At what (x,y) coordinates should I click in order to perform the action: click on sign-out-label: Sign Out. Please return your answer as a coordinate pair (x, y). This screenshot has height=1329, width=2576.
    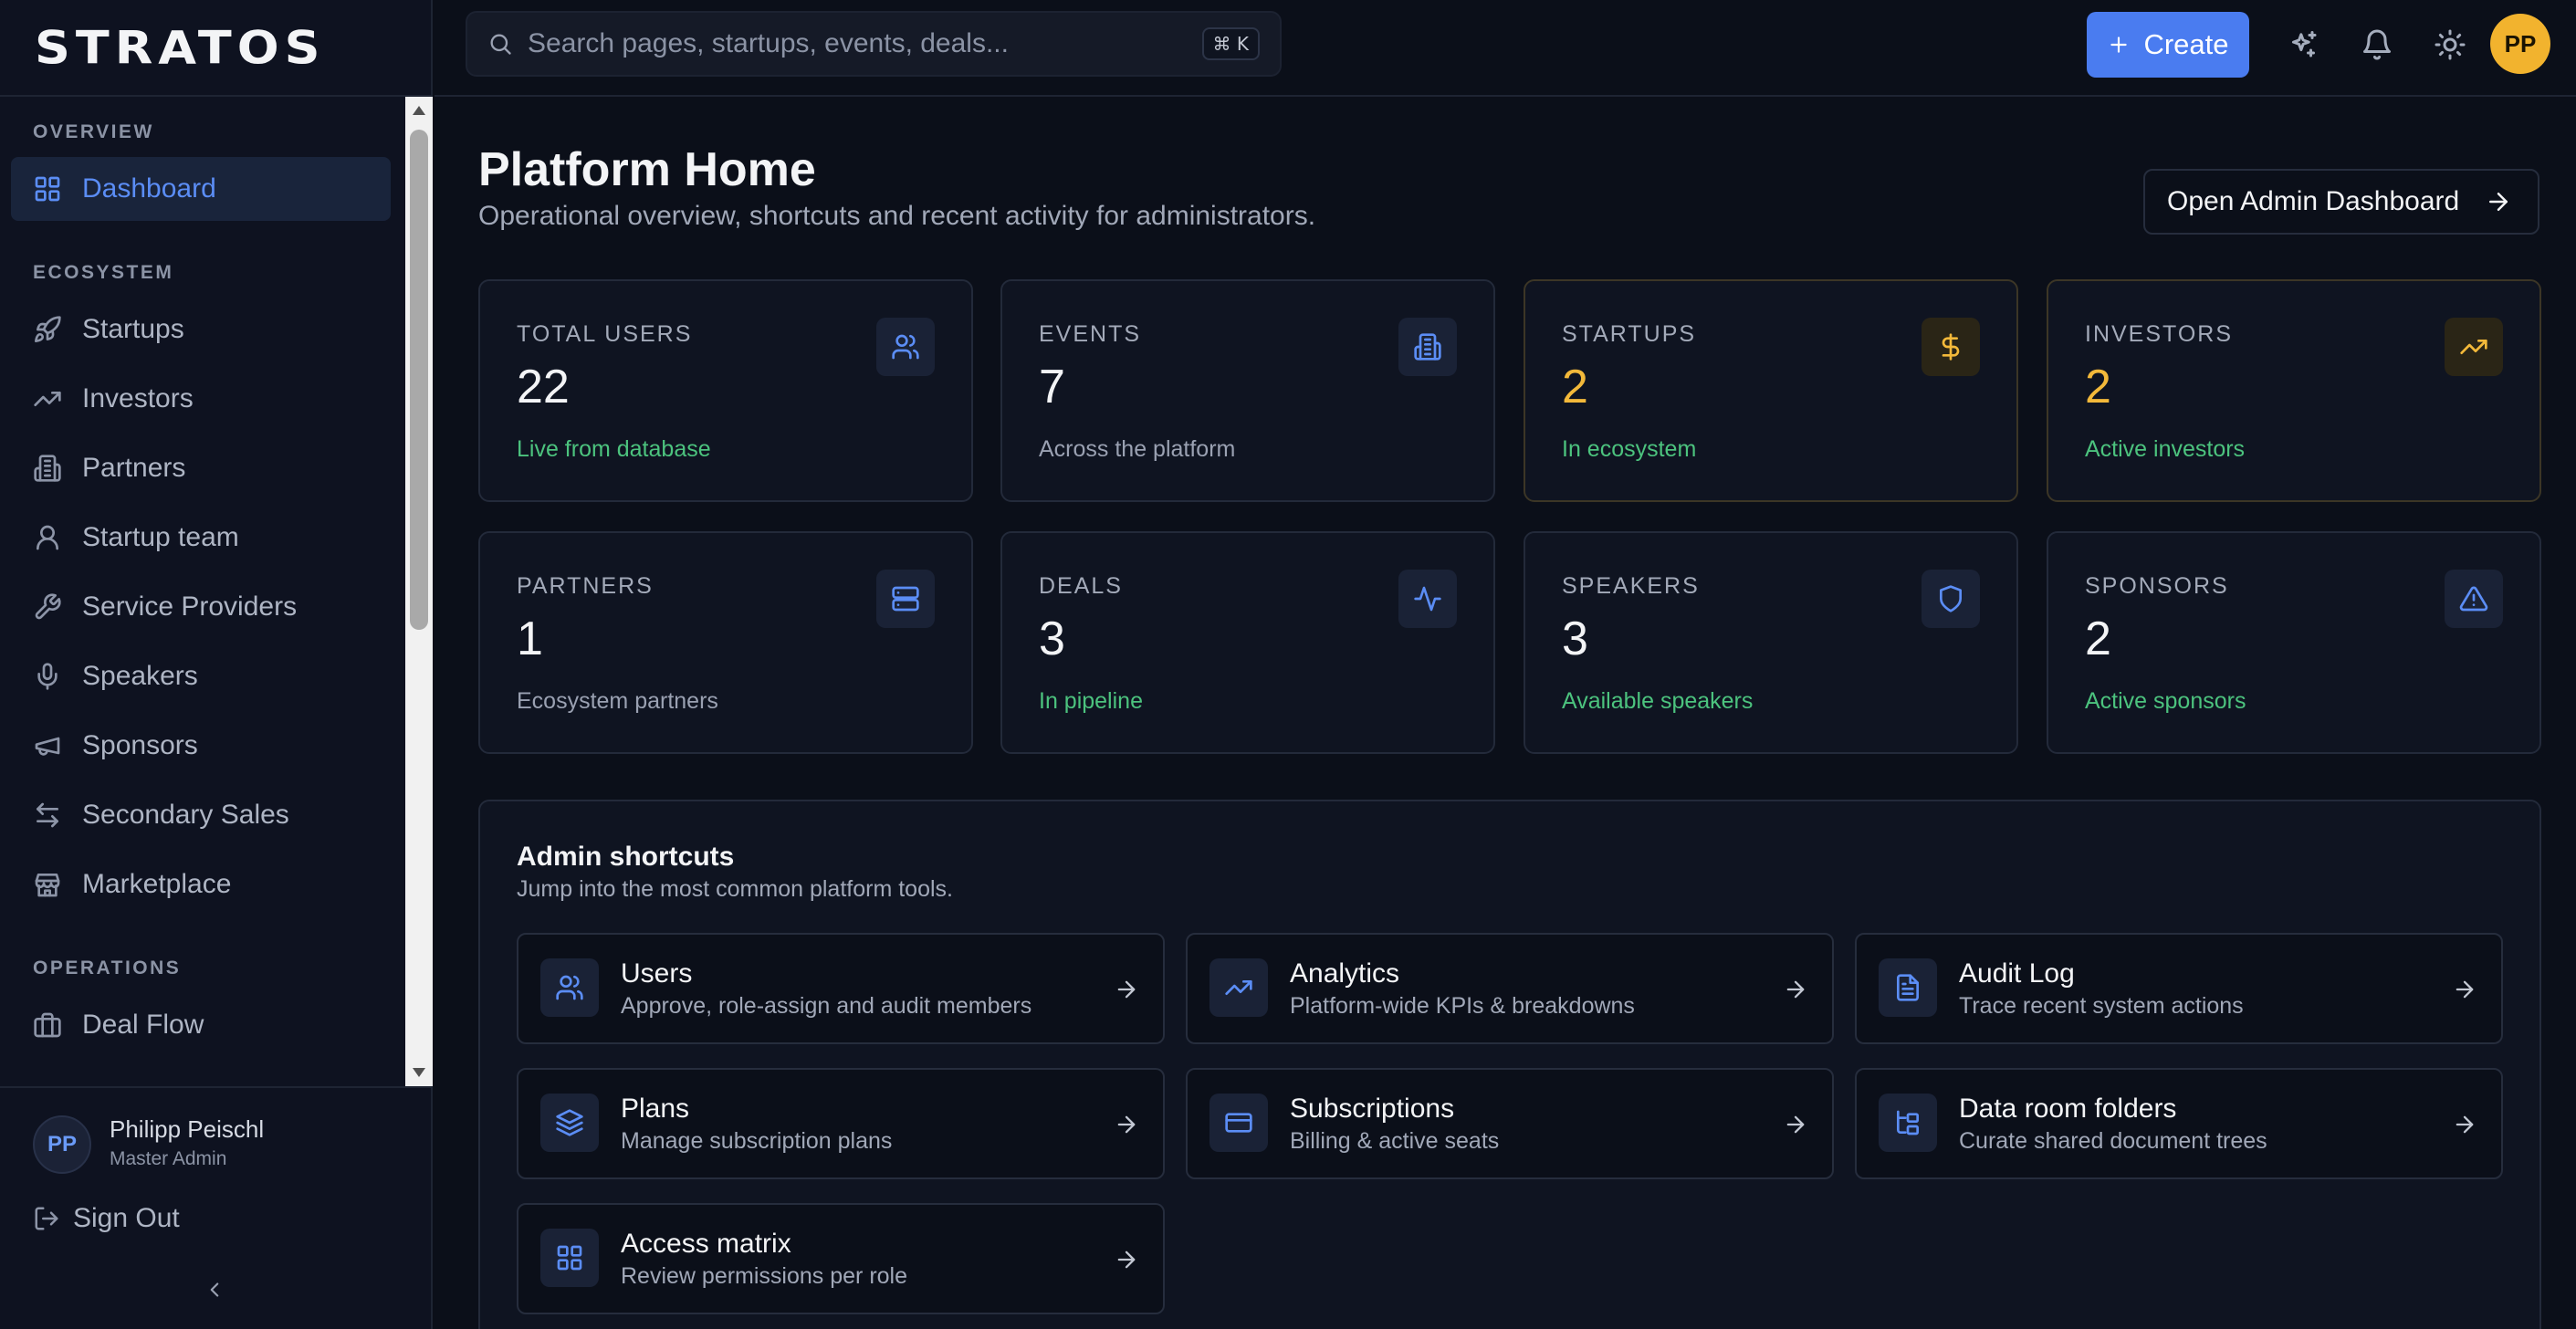
    Looking at the image, I should click on (126, 1218).